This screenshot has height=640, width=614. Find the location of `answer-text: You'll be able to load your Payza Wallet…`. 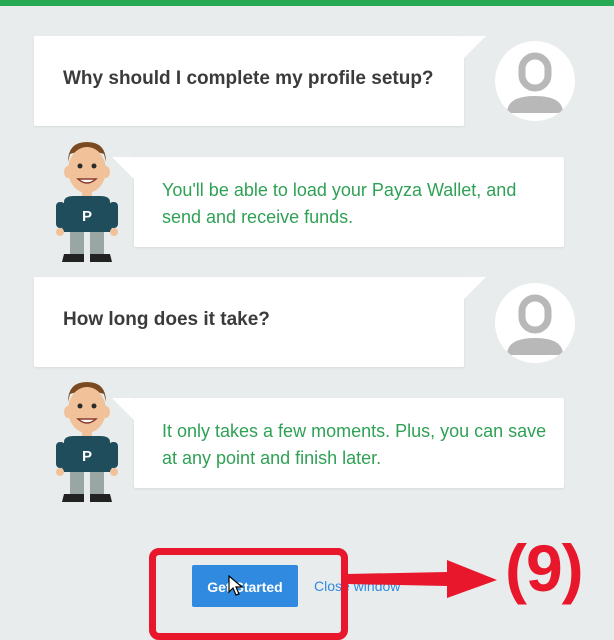

answer-text: You'll be able to load your Payza Wallet… is located at coordinates (339, 203).